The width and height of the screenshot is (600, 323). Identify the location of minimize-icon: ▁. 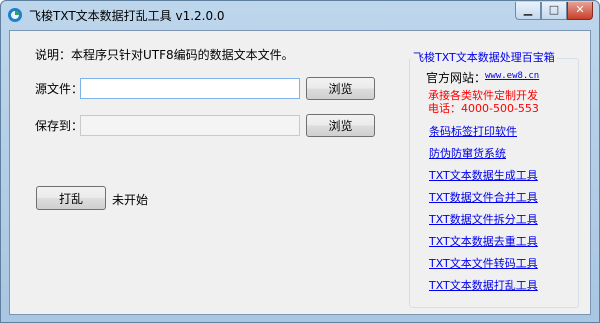
(528, 9).